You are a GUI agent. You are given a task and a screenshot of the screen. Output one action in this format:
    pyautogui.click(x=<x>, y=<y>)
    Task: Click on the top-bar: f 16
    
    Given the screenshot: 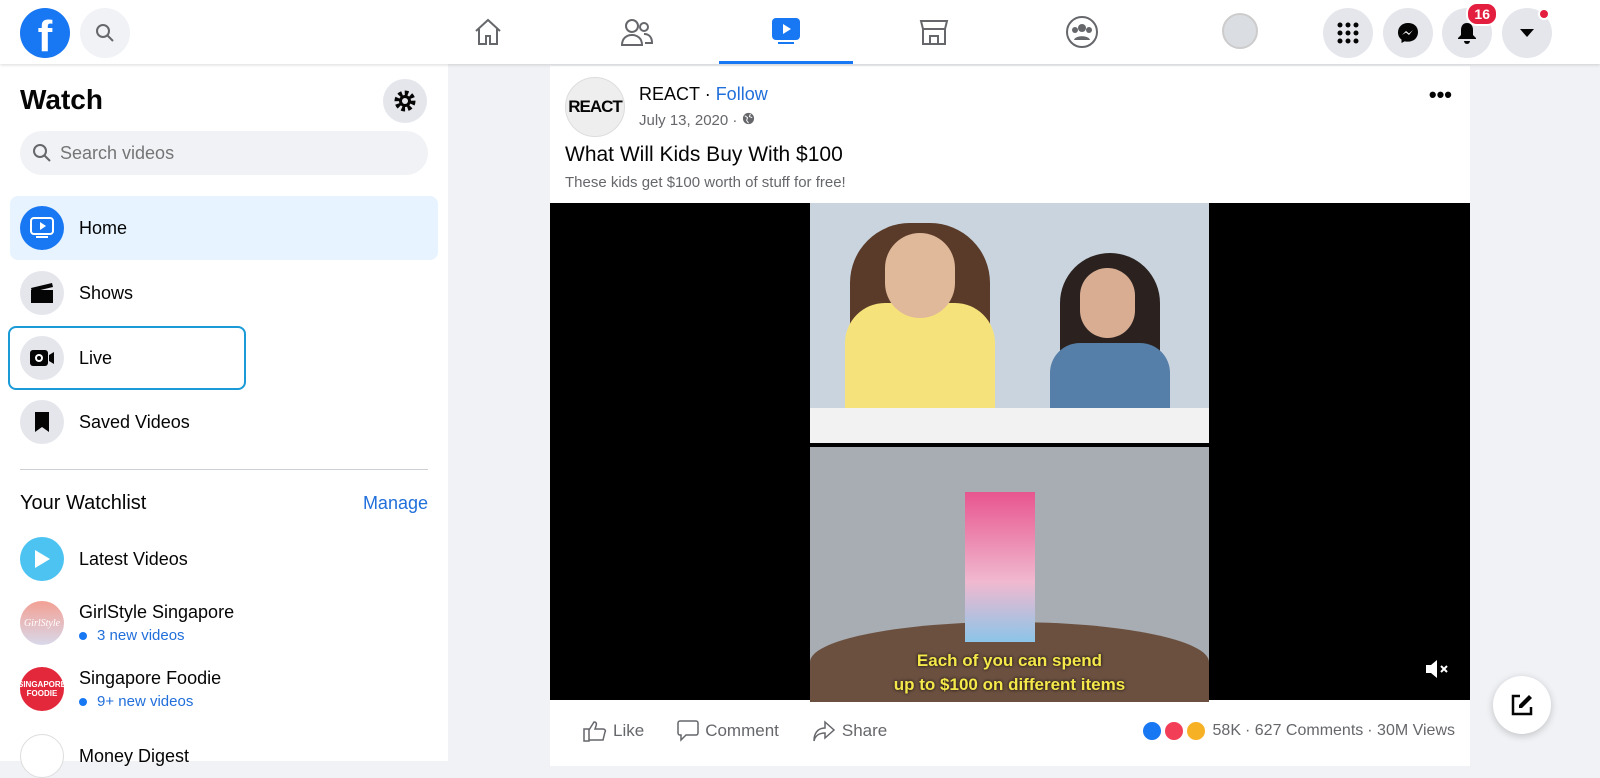 What is the action you would take?
    pyautogui.click(x=800, y=32)
    